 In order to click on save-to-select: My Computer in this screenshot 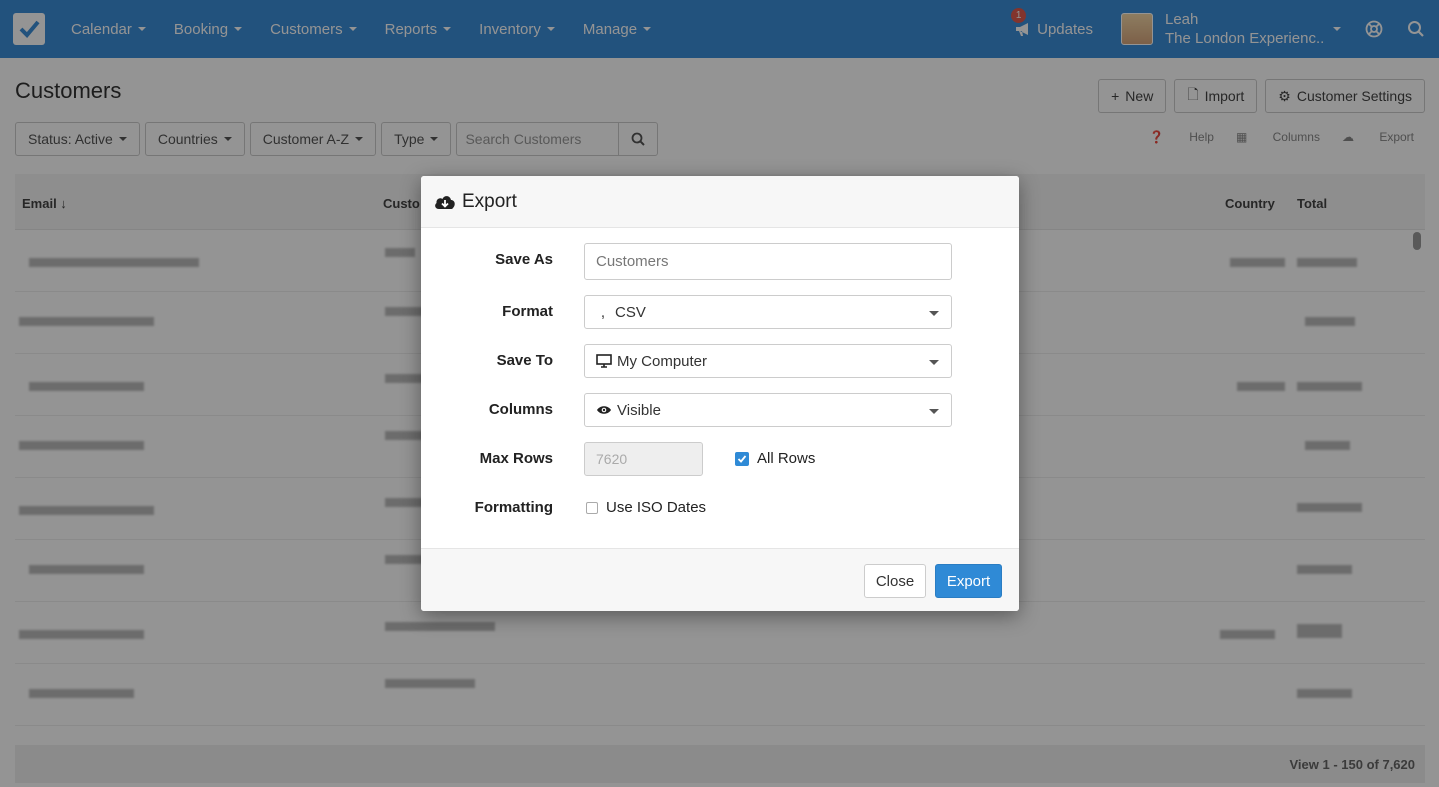, I will do `click(768, 361)`.